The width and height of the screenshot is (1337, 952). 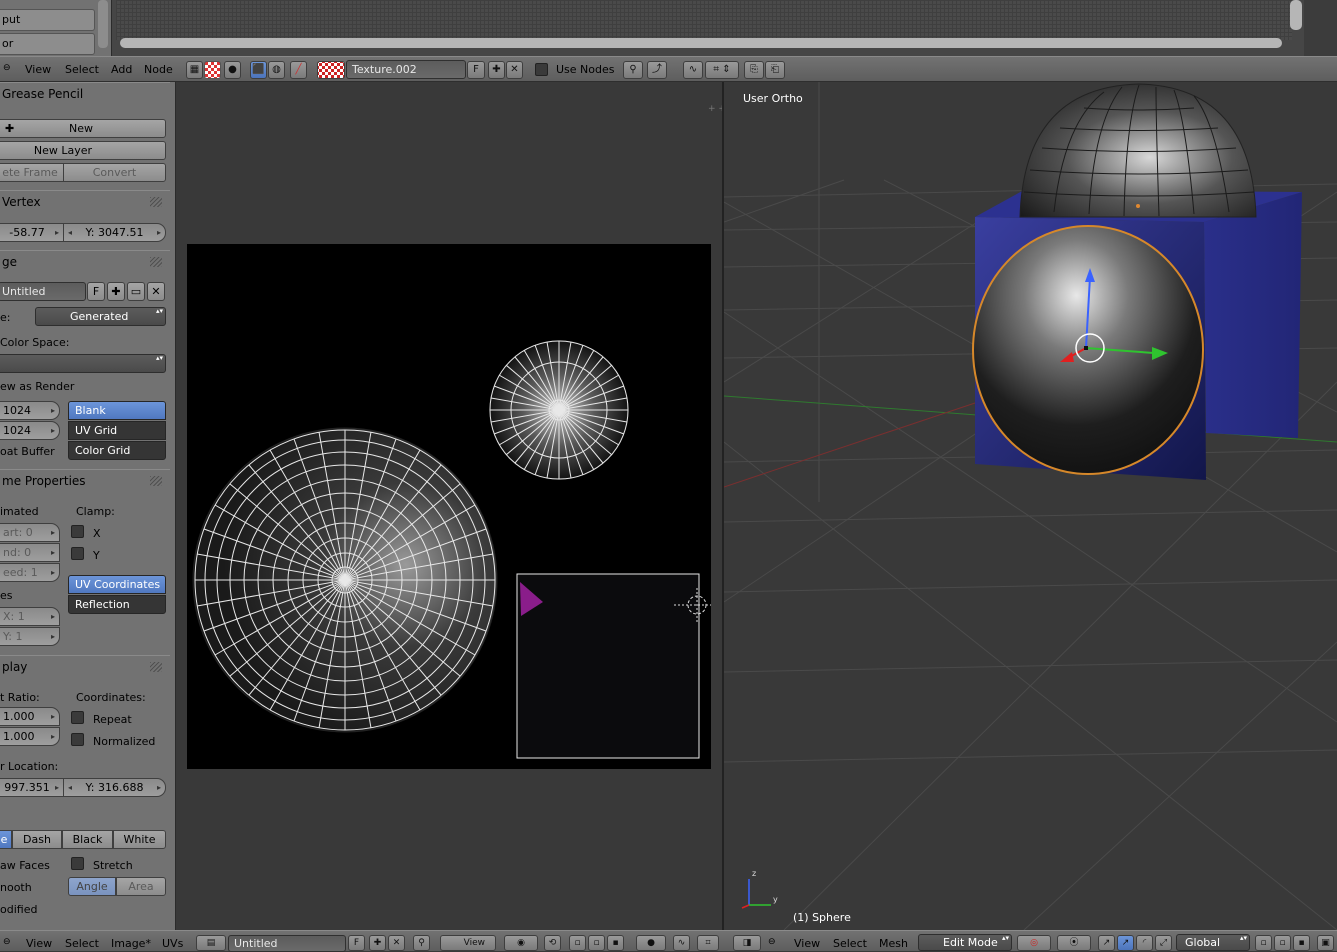 I want to click on convert-button: Convert, so click(x=114, y=172).